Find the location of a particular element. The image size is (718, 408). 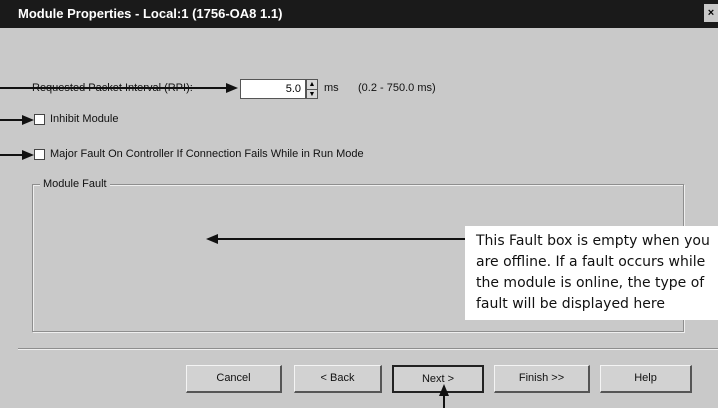

major-fault-checkbox is located at coordinates (39, 154).